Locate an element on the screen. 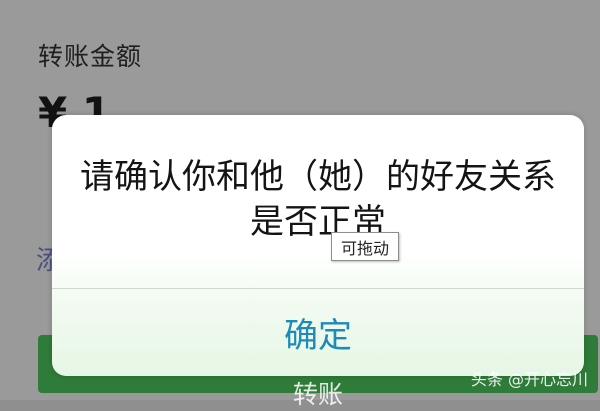 Image resolution: width=600 pixels, height=411 pixels. watermark: 头条 @开心忘川 is located at coordinates (529, 379).